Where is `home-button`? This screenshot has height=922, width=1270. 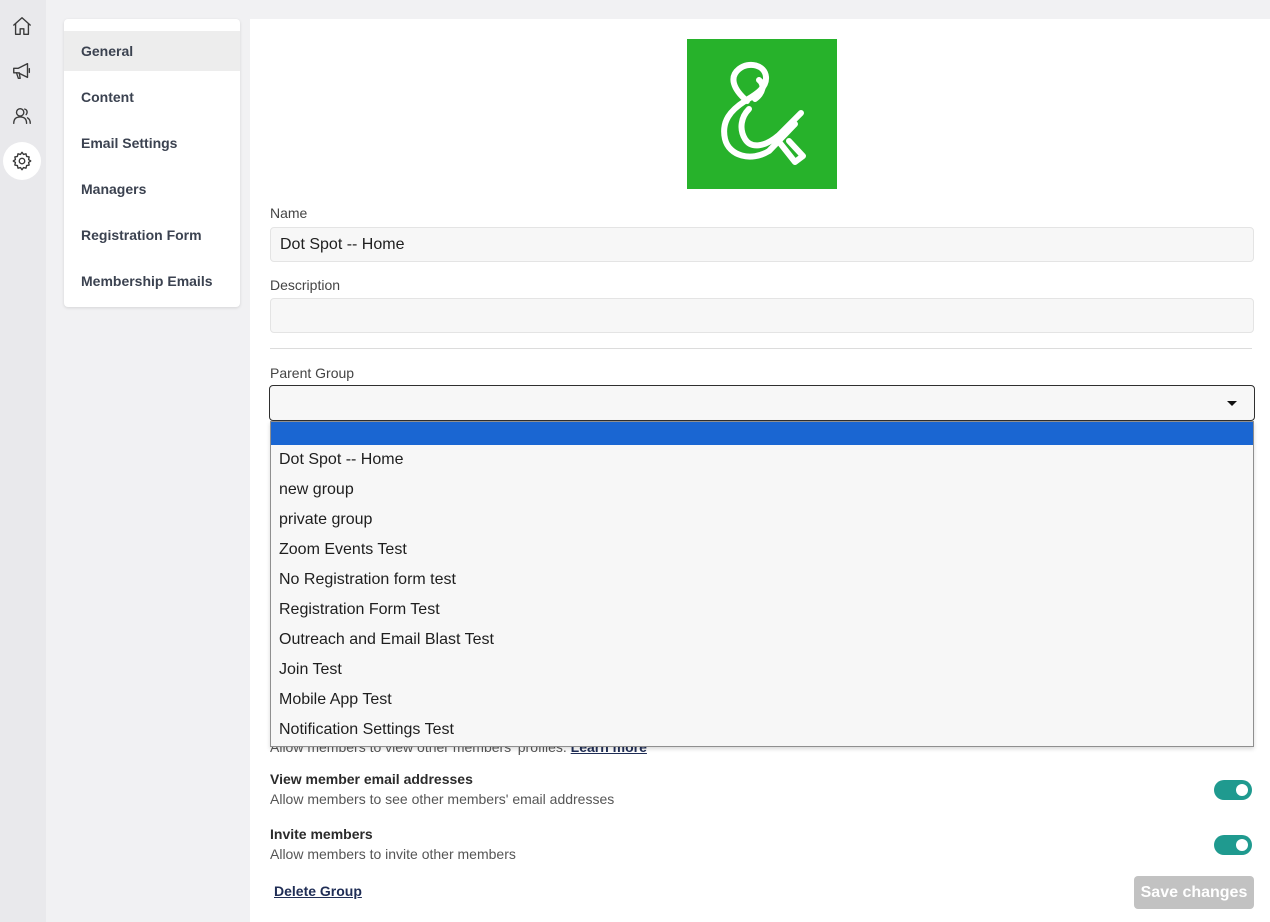
home-button is located at coordinates (22, 26).